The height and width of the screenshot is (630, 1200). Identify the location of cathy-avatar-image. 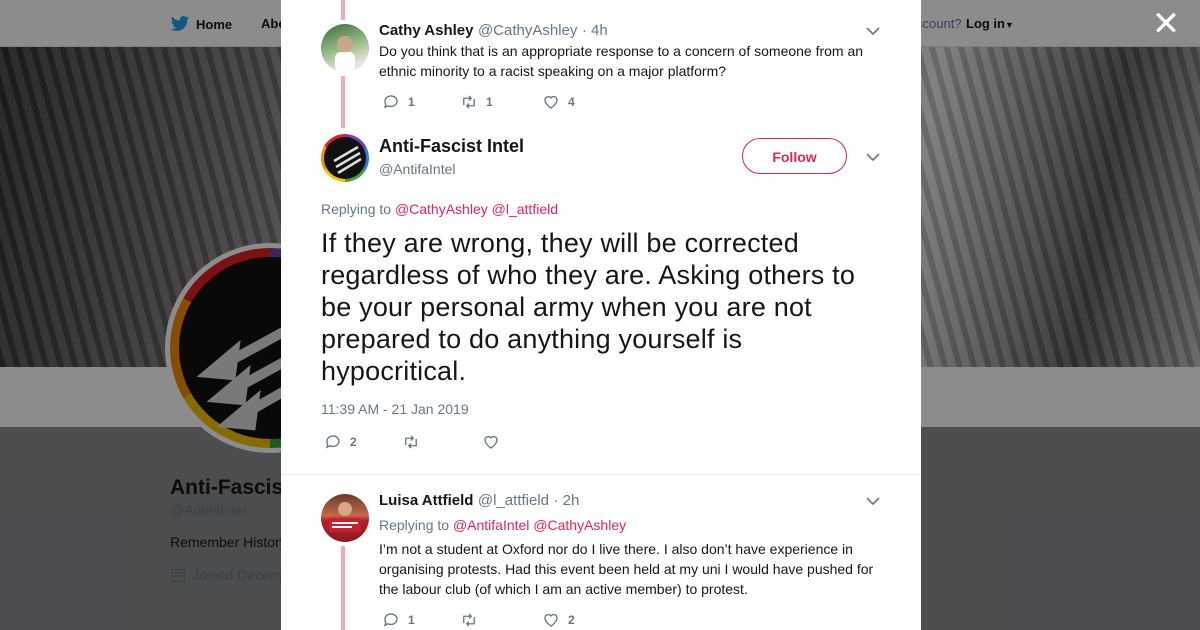
(345, 54).